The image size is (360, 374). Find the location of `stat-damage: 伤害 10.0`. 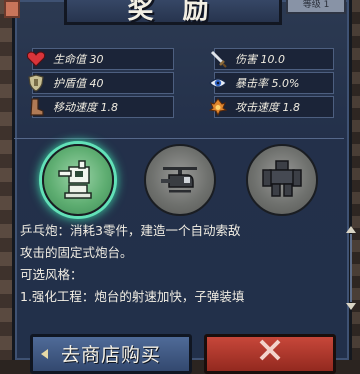

stat-damage: 伤害 10.0 is located at coordinates (272, 59).